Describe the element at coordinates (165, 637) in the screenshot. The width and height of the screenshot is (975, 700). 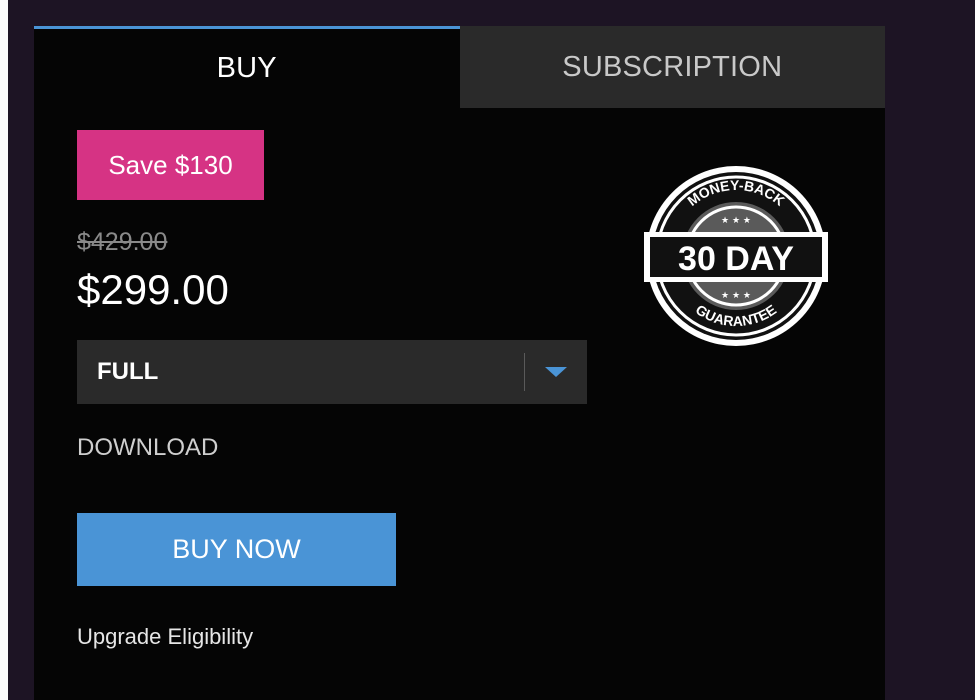
I see `upgrade-eligibility-link: Upgrade Eligibility` at that location.